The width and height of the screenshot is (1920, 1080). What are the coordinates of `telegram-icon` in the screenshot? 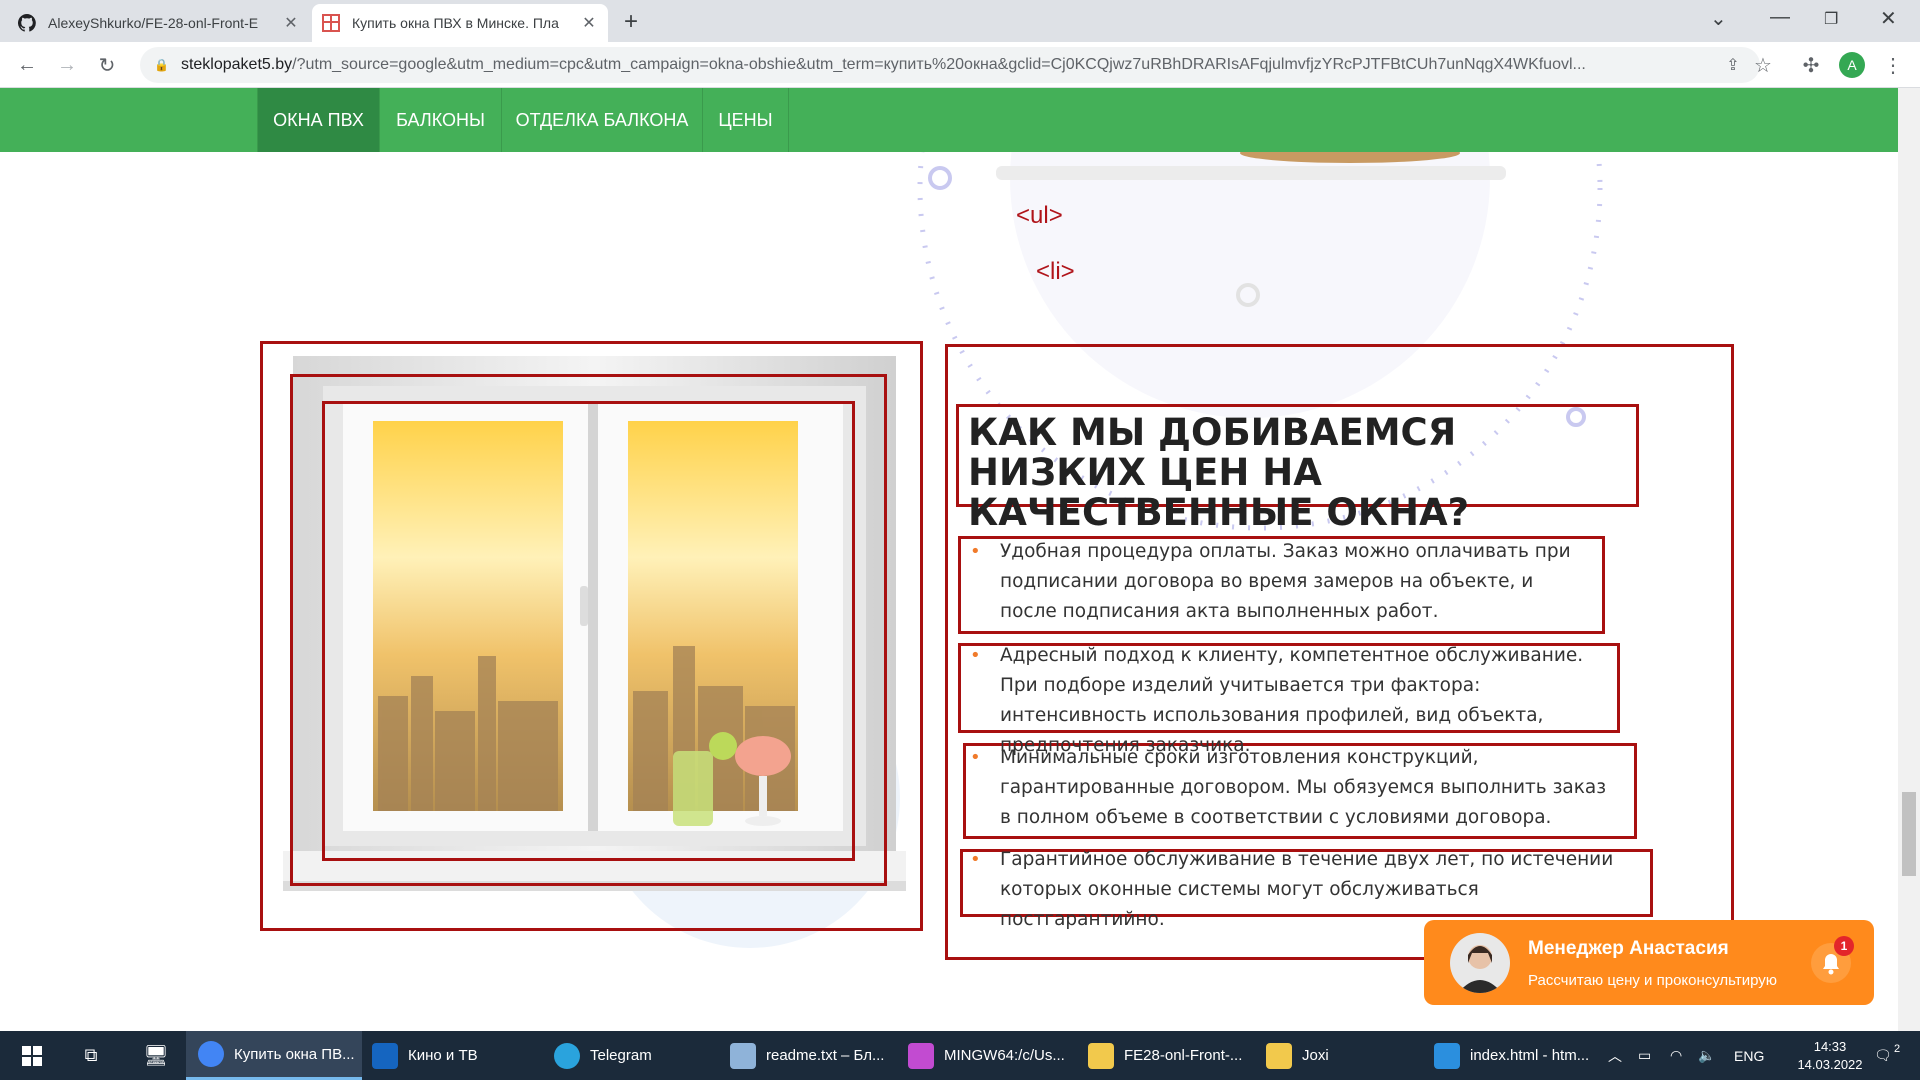 It's located at (567, 1055).